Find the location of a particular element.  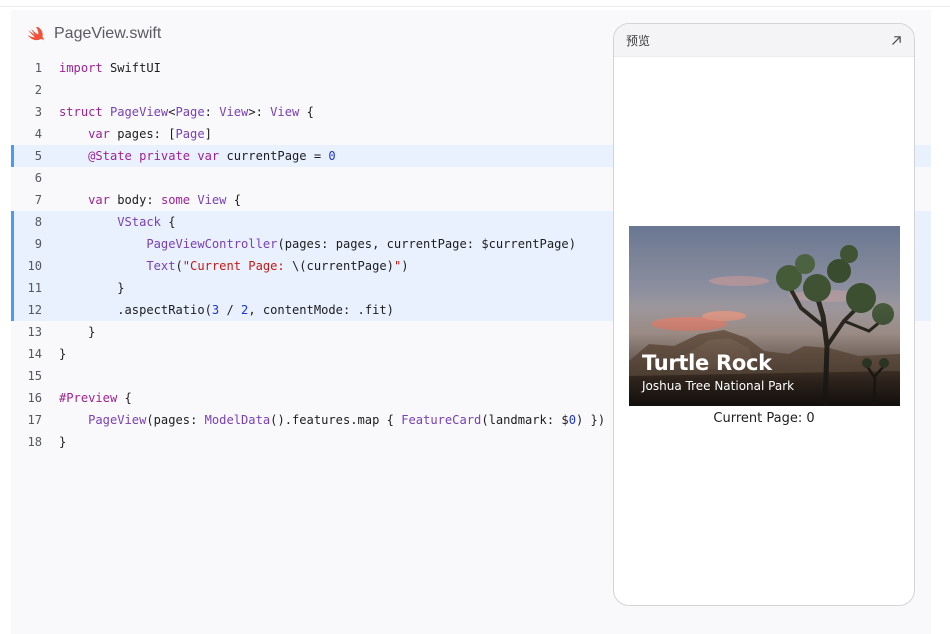

line-number: 16 is located at coordinates (34, 398).